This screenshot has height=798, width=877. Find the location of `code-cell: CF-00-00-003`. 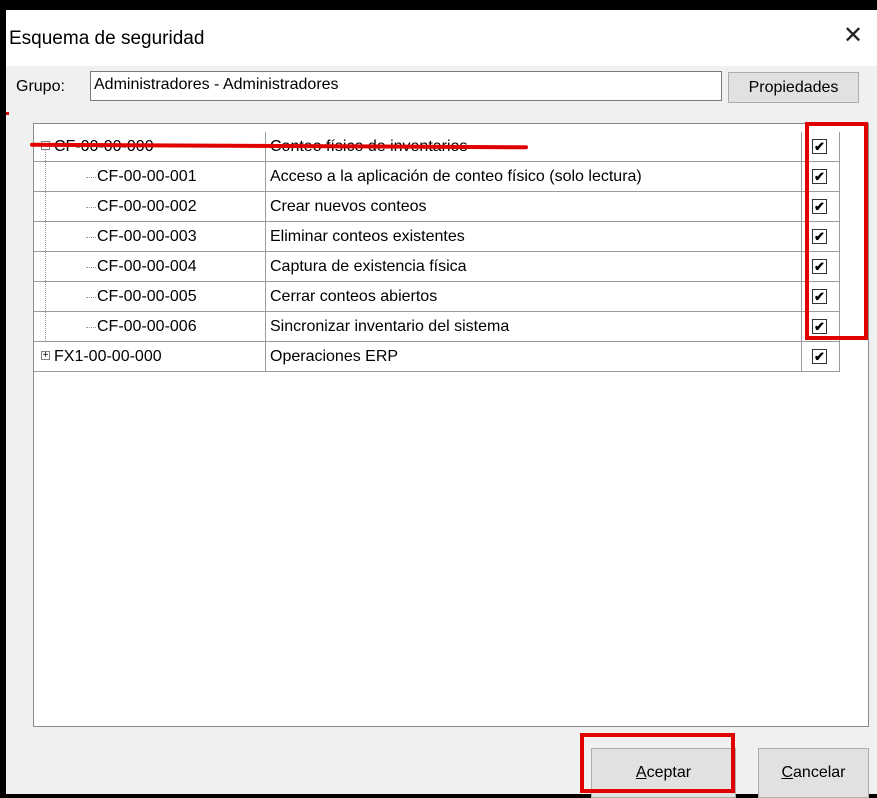

code-cell: CF-00-00-003 is located at coordinates (150, 237).